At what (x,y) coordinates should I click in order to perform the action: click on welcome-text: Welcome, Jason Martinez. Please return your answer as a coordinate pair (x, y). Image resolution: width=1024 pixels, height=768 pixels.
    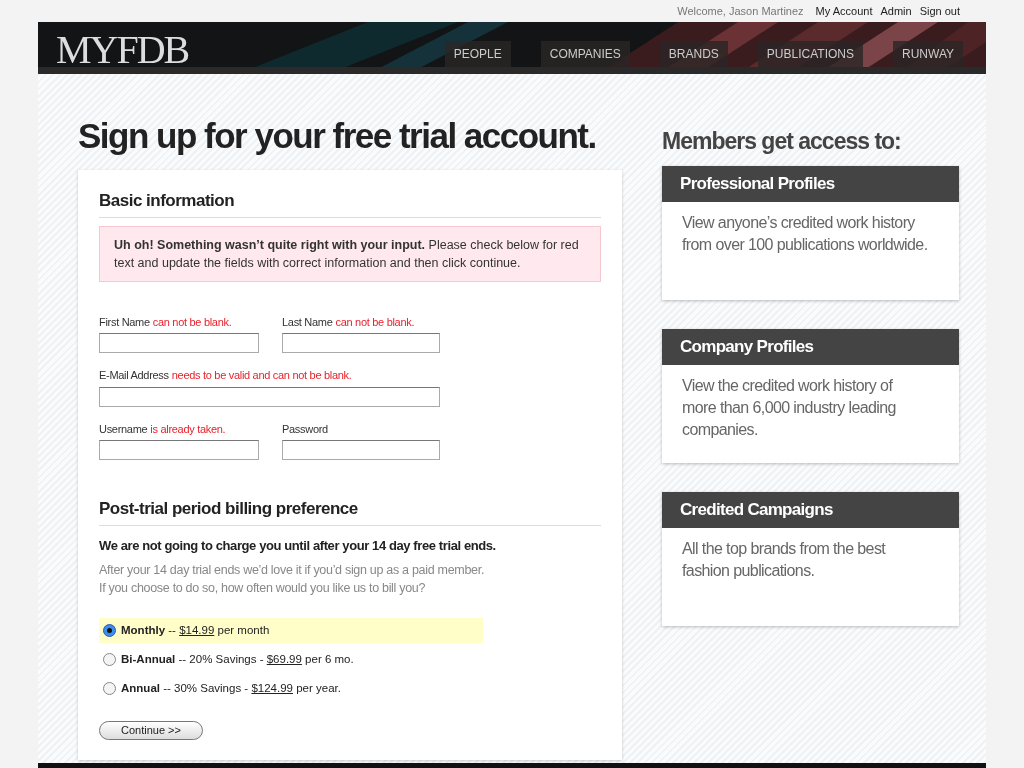
    Looking at the image, I should click on (740, 11).